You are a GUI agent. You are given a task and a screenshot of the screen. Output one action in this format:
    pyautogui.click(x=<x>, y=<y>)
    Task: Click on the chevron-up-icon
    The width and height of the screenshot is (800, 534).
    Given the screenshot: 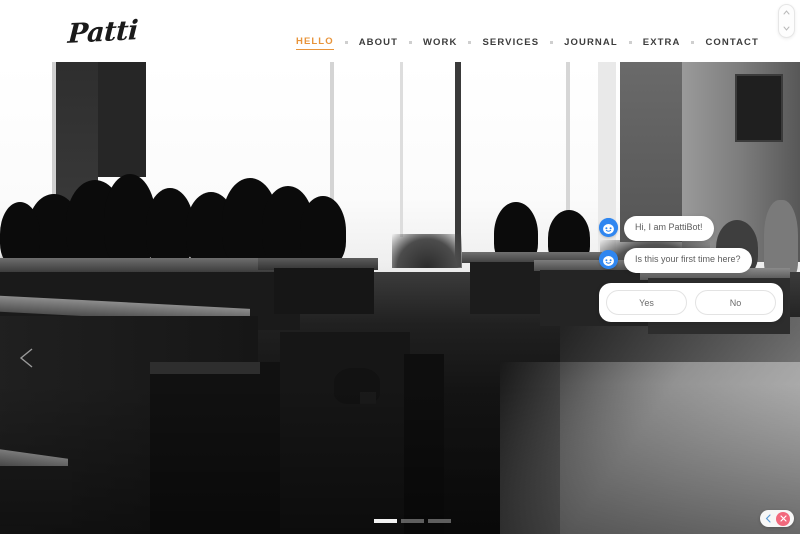 What is the action you would take?
    pyautogui.click(x=786, y=11)
    